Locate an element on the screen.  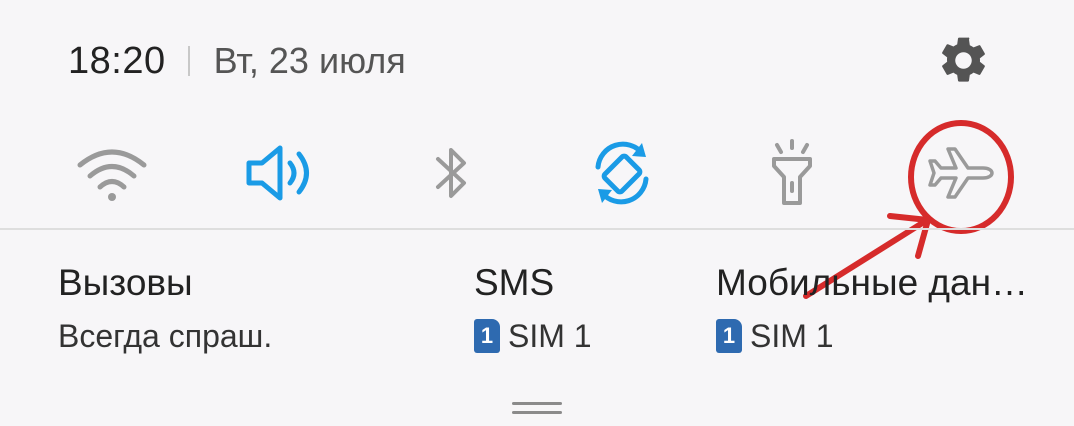
bluetooth-icon is located at coordinates (451, 173).